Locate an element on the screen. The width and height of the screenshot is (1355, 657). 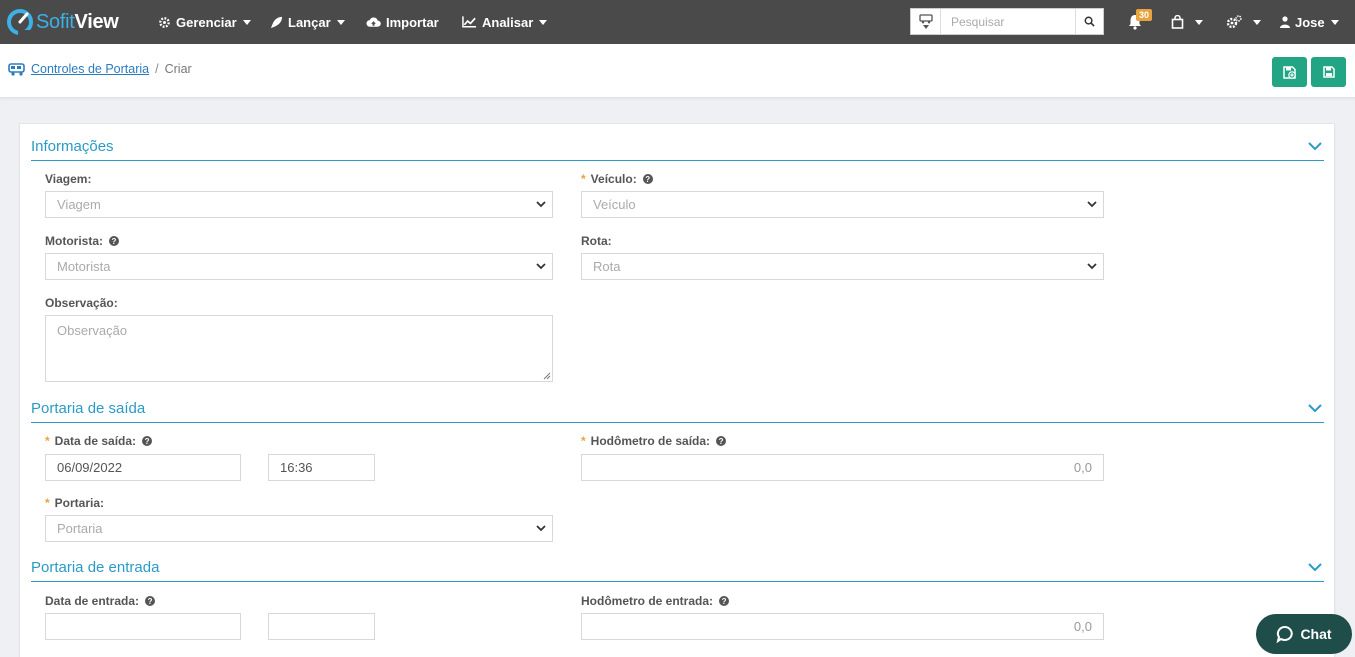
nav-lancar-label: Lançar is located at coordinates (309, 22).